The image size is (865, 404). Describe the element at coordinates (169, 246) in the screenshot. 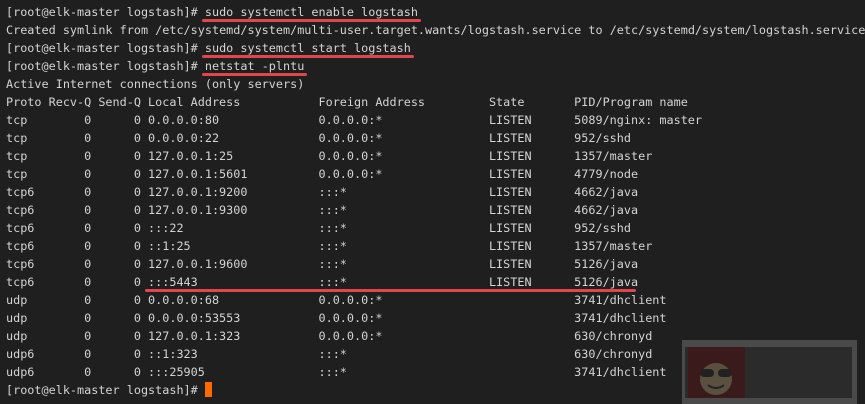

I see `local-address-cell: ::1:25` at that location.